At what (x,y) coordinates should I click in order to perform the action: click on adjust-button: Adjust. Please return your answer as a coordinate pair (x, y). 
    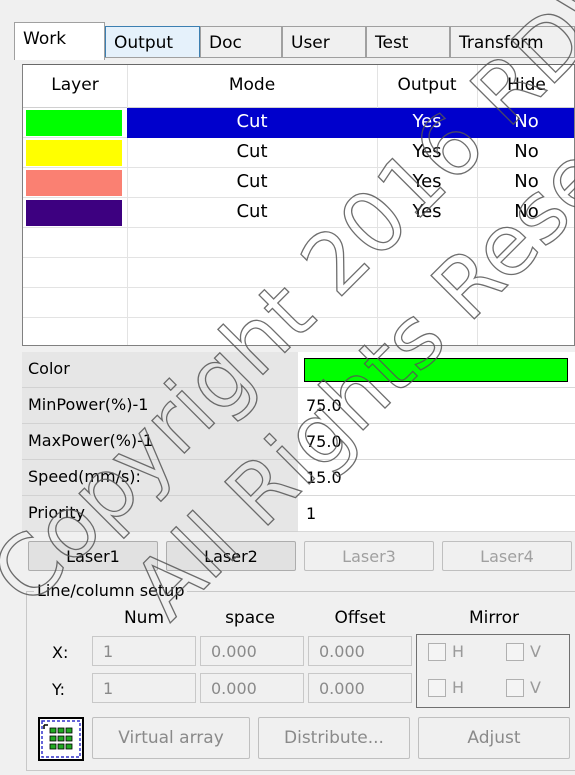
    Looking at the image, I should click on (494, 738).